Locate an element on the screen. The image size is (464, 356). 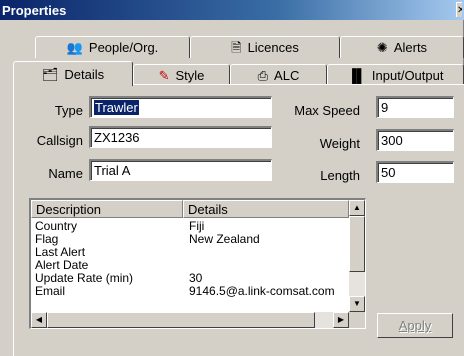
max-speed-field: 9 is located at coordinates (415, 107).